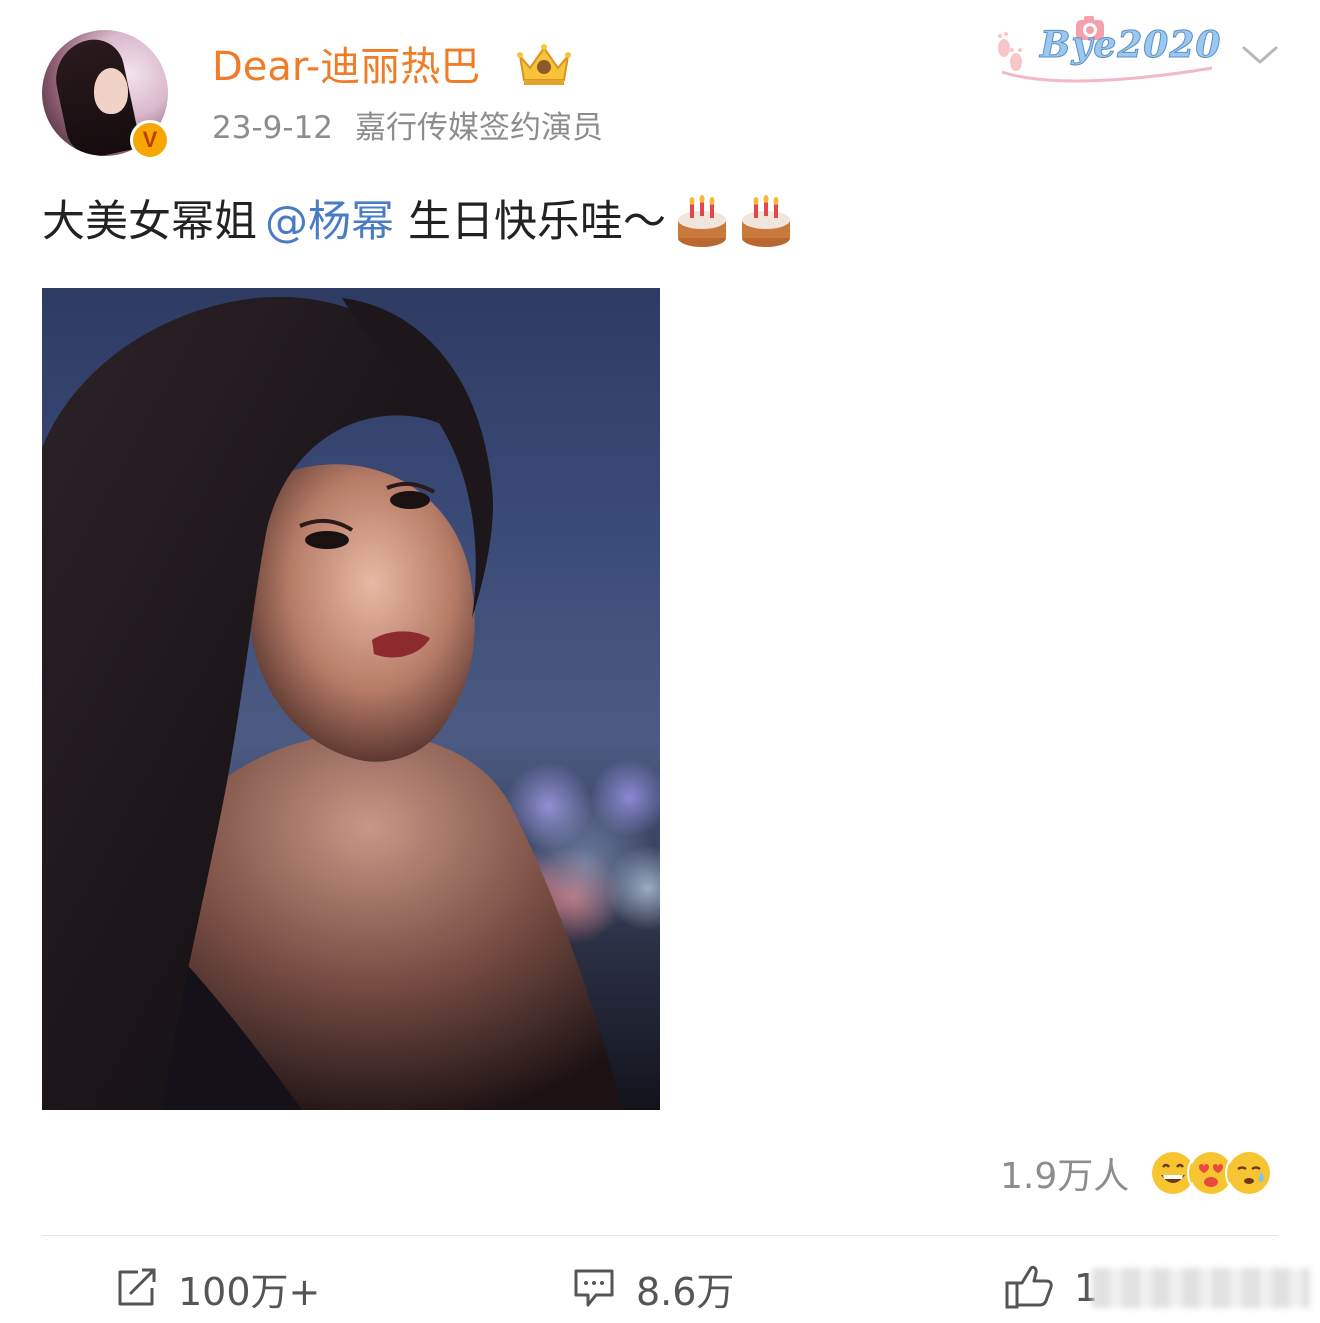 This screenshot has height=1323, width=1320. I want to click on verified-badge-icon: V, so click(150, 140).